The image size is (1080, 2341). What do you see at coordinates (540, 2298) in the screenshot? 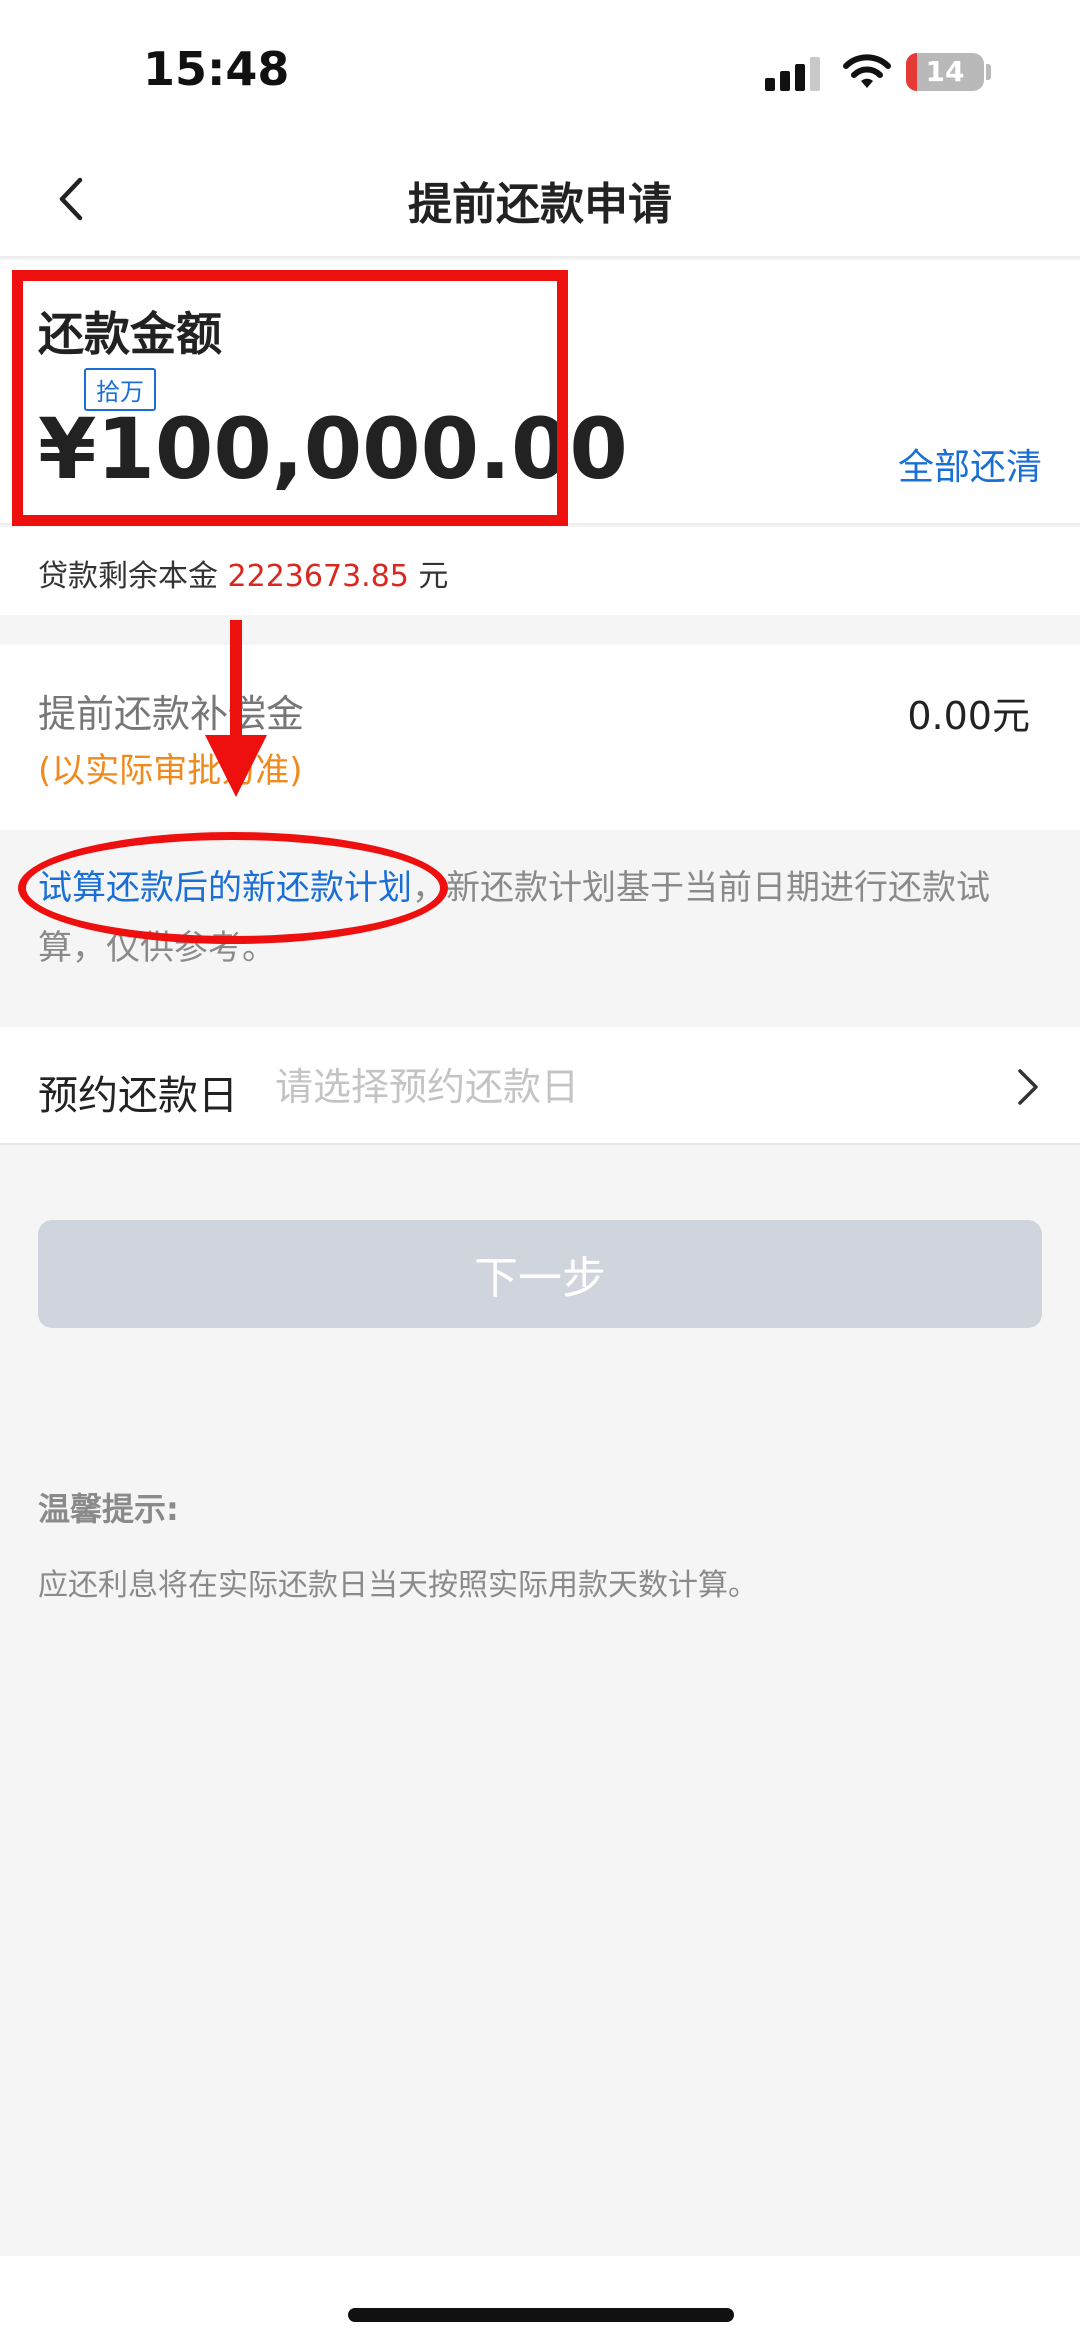
I see `bottom-safe-area` at bounding box center [540, 2298].